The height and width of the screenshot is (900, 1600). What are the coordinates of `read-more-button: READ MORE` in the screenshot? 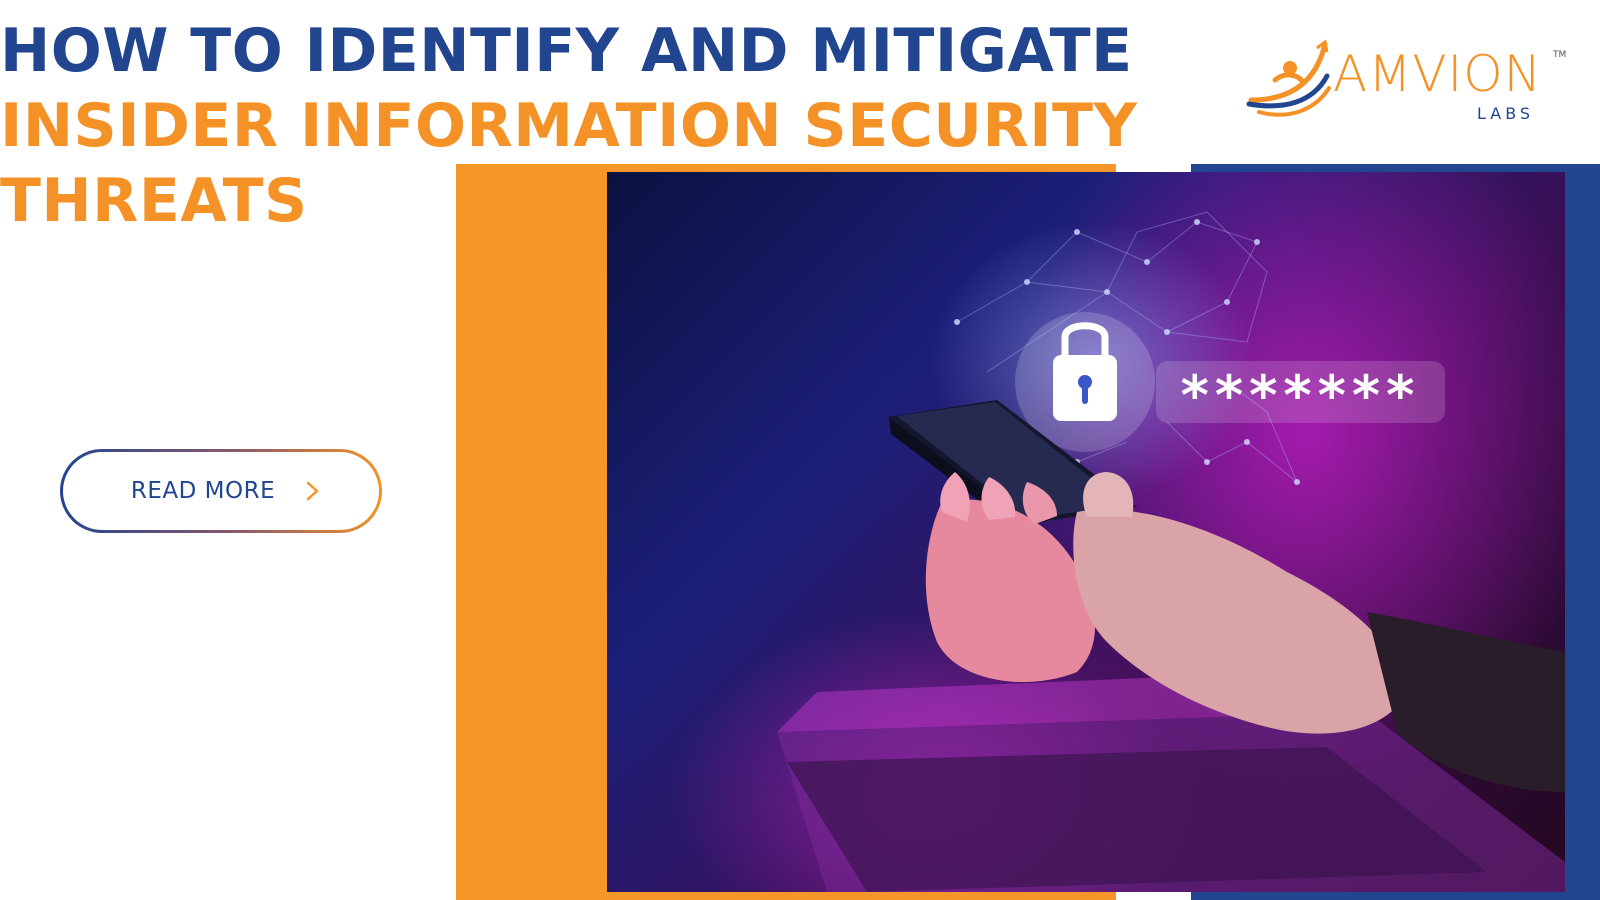 It's located at (221, 491).